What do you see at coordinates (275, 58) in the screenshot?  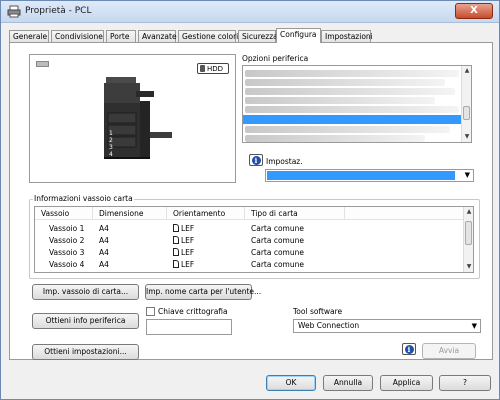 I see `device-options-label: Opzioni periferica` at bounding box center [275, 58].